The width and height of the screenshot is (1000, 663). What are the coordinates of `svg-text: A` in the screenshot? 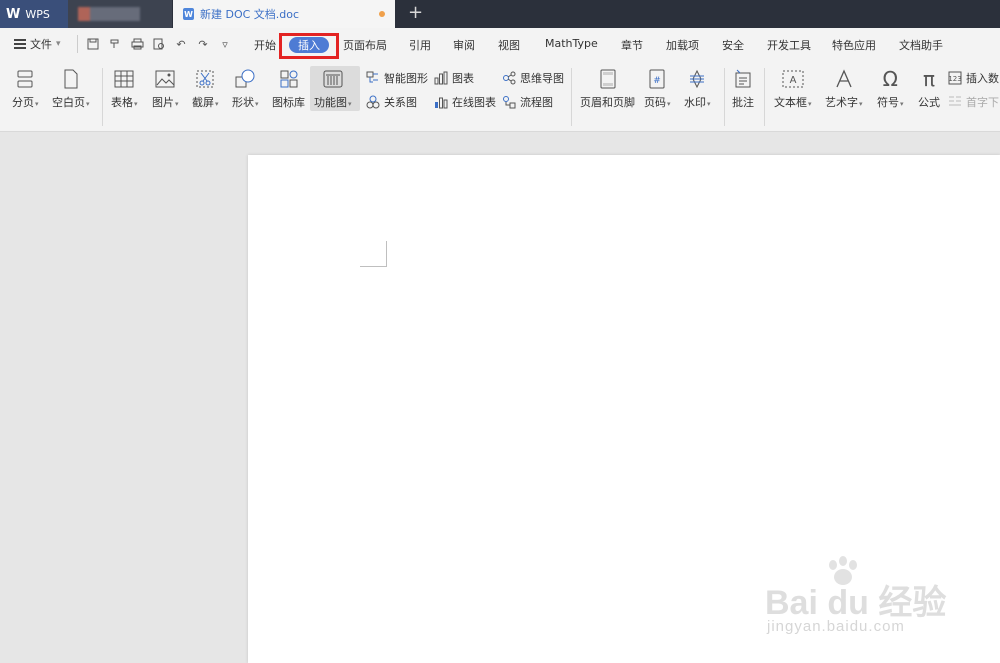 It's located at (792, 80).